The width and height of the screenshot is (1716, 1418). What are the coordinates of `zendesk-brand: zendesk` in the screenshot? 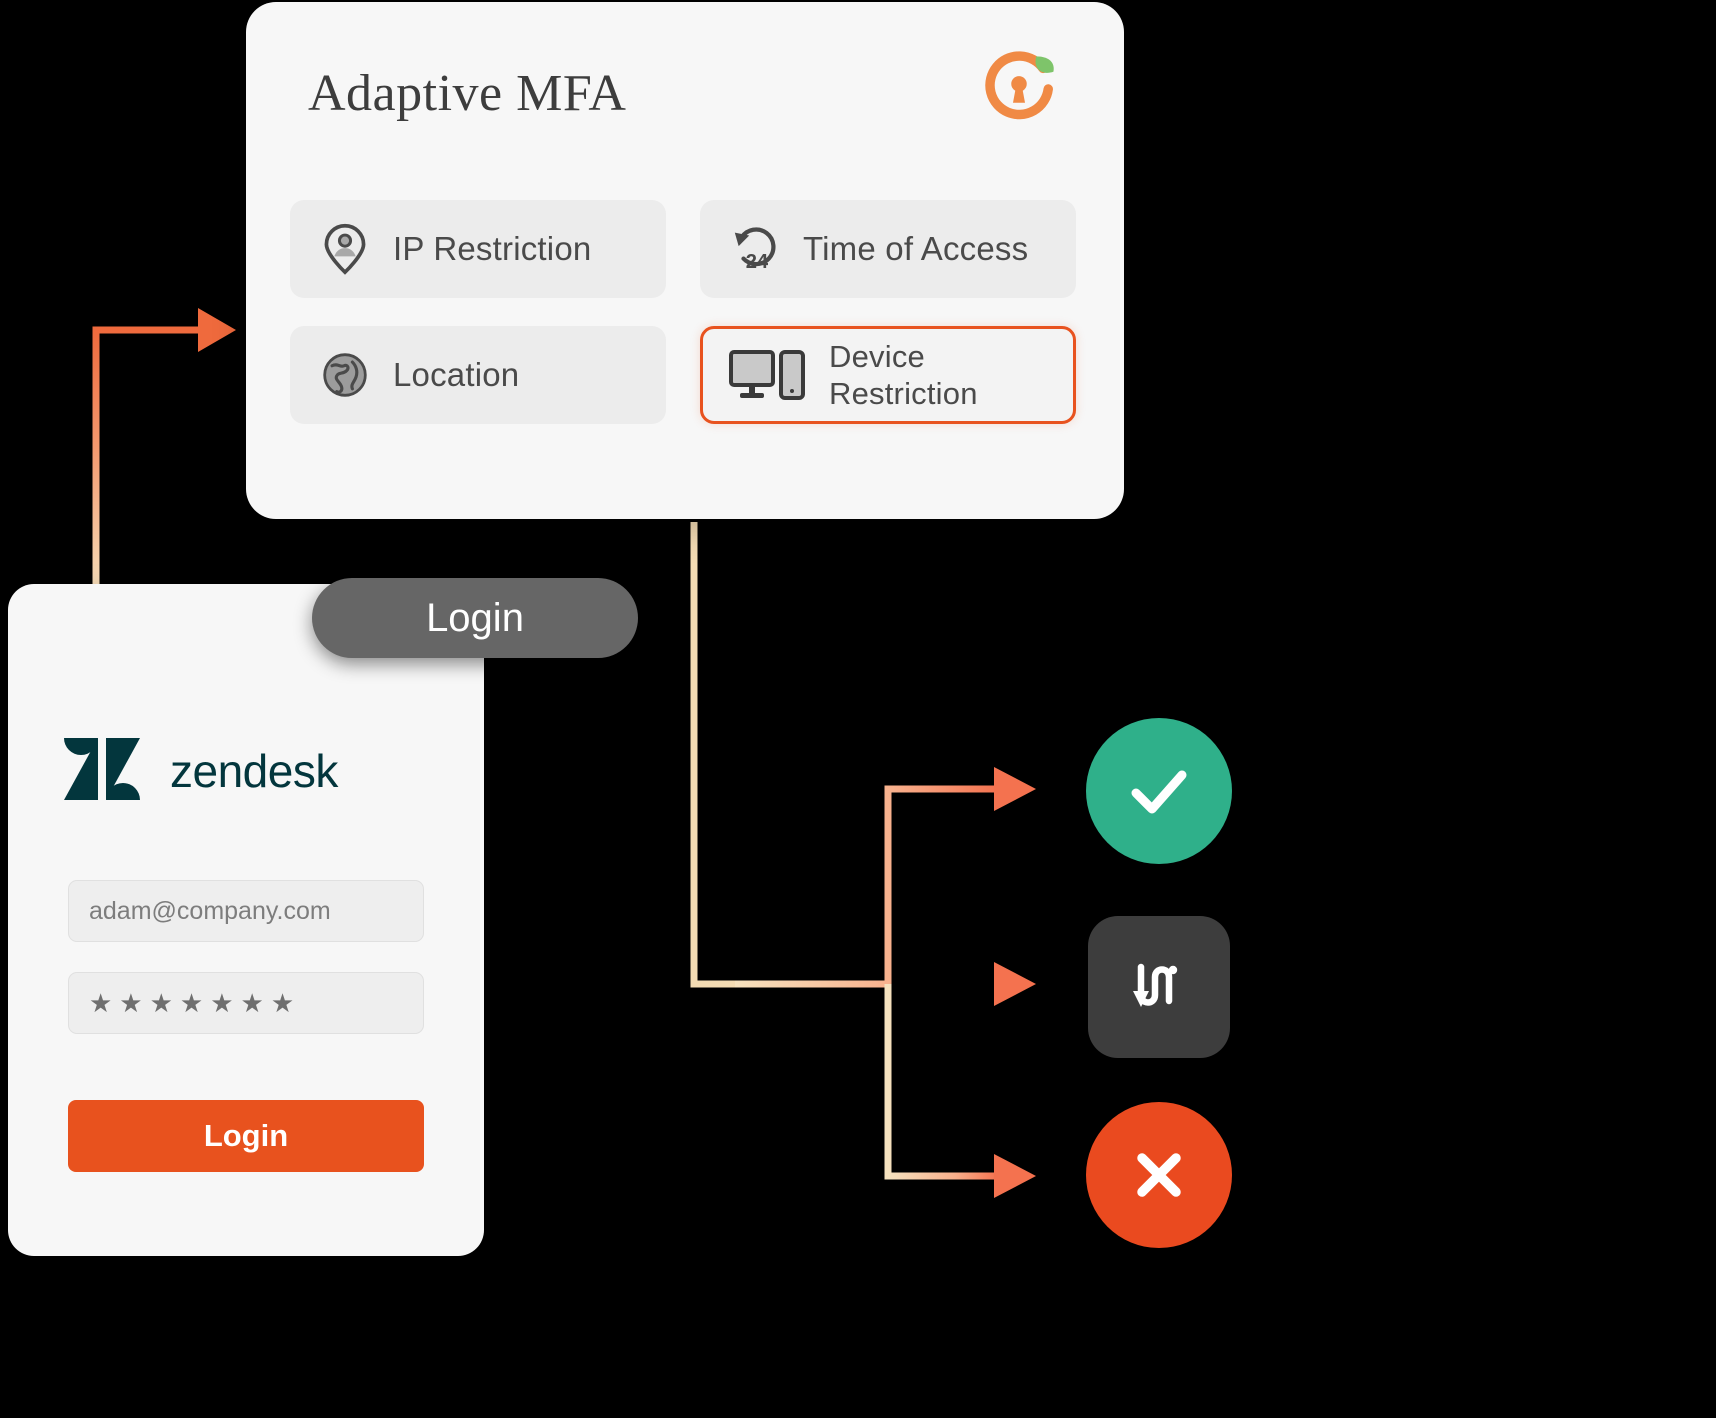 It's located at (199, 771).